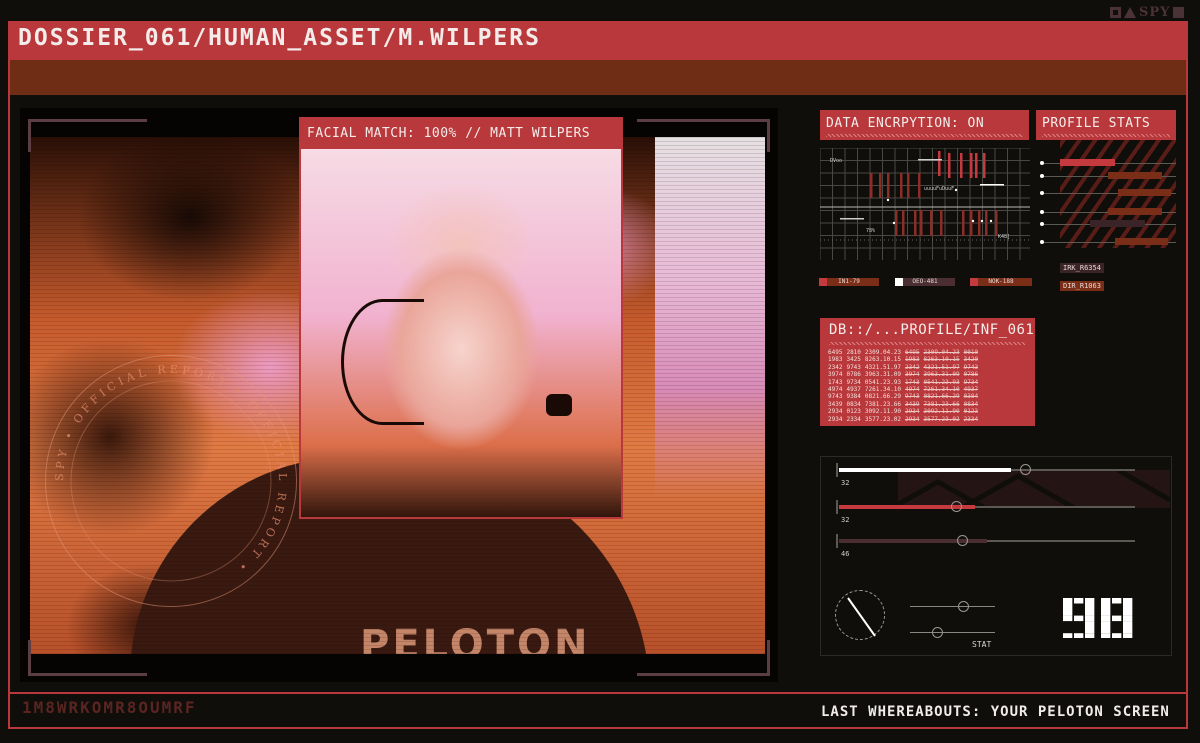 The width and height of the screenshot is (1200, 743). Describe the element at coordinates (853, 382) in the screenshot. I see `table-cell: 9734` at that location.